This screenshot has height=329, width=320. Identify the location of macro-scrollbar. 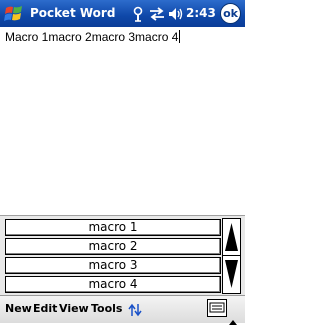
(231, 256).